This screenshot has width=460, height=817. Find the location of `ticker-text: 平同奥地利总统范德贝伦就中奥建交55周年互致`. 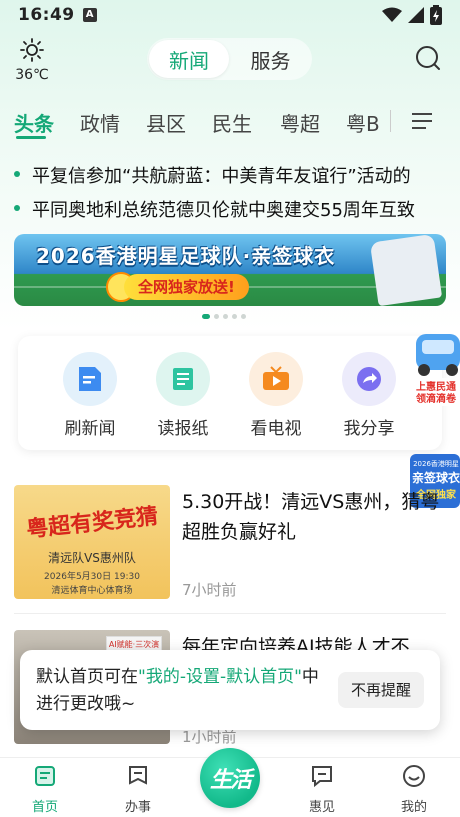

ticker-text: 平同奥地利总统范德贝伦就中奥建交55周年互致 is located at coordinates (223, 210).